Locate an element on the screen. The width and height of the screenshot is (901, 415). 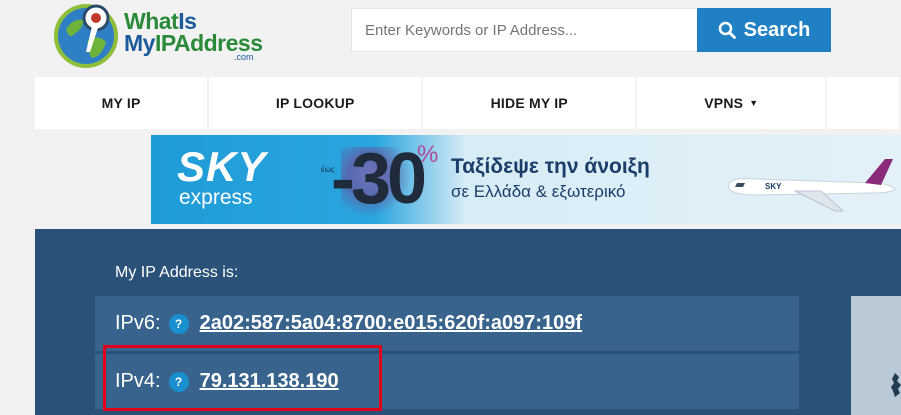
nav-item-label: IP LOOKUP is located at coordinates (315, 103).